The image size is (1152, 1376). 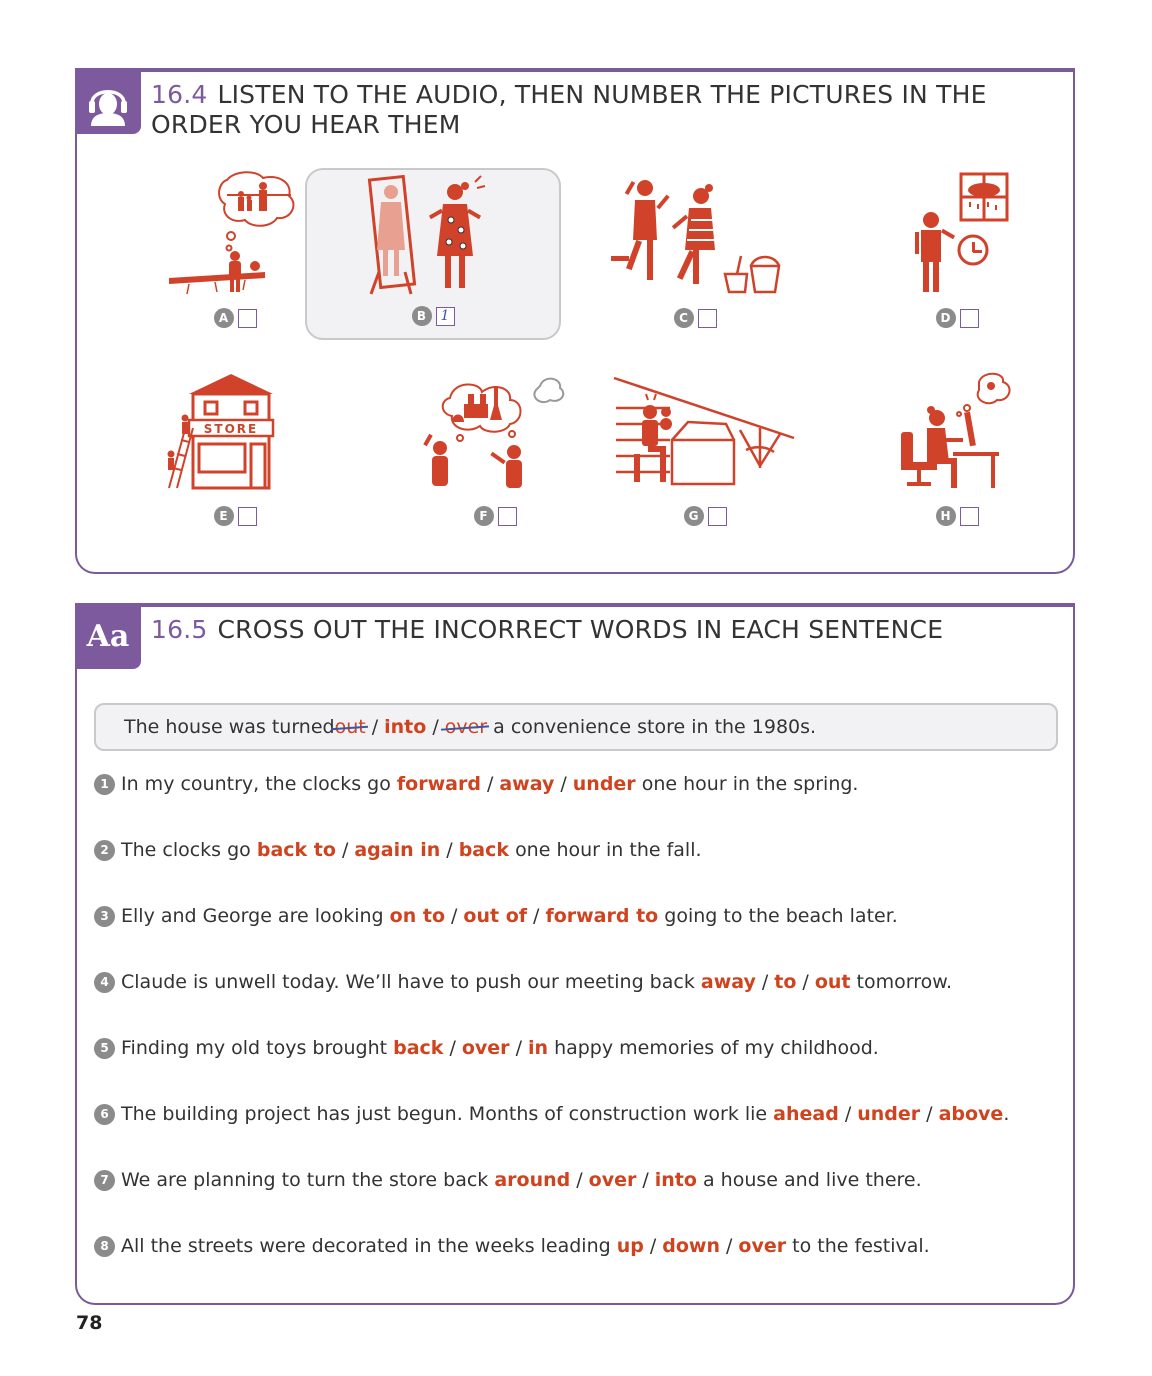 I want to click on example-text-after: a convenience store in the 1980s., so click(x=655, y=727).